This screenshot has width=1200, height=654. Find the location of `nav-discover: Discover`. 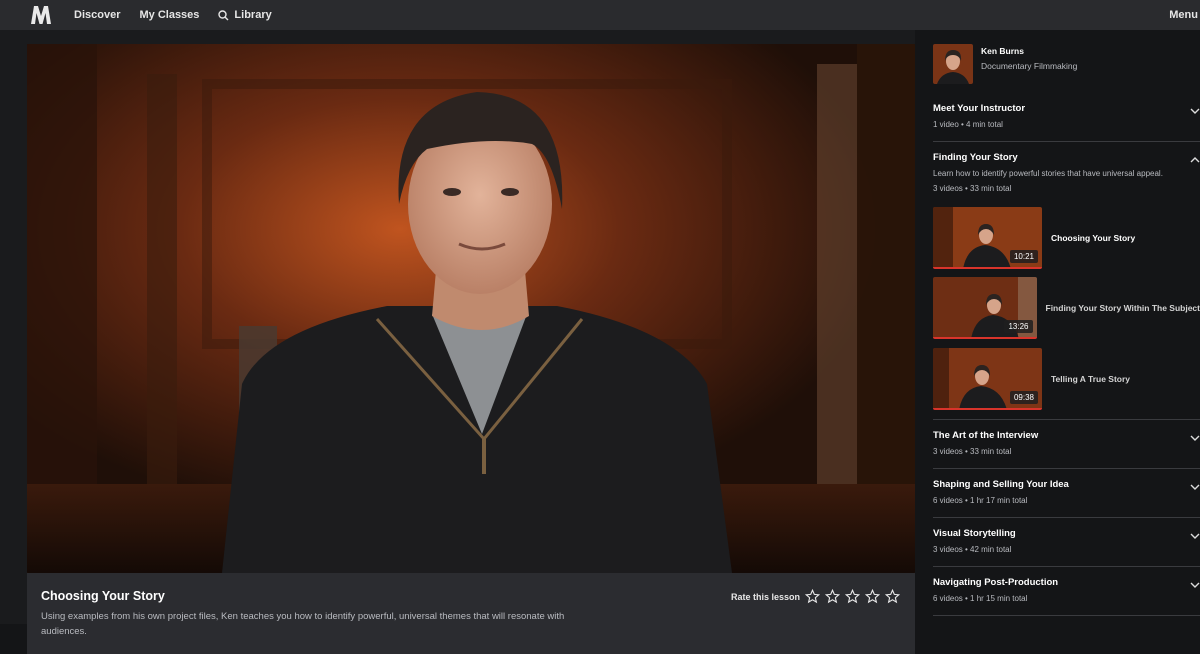

nav-discover: Discover is located at coordinates (97, 15).